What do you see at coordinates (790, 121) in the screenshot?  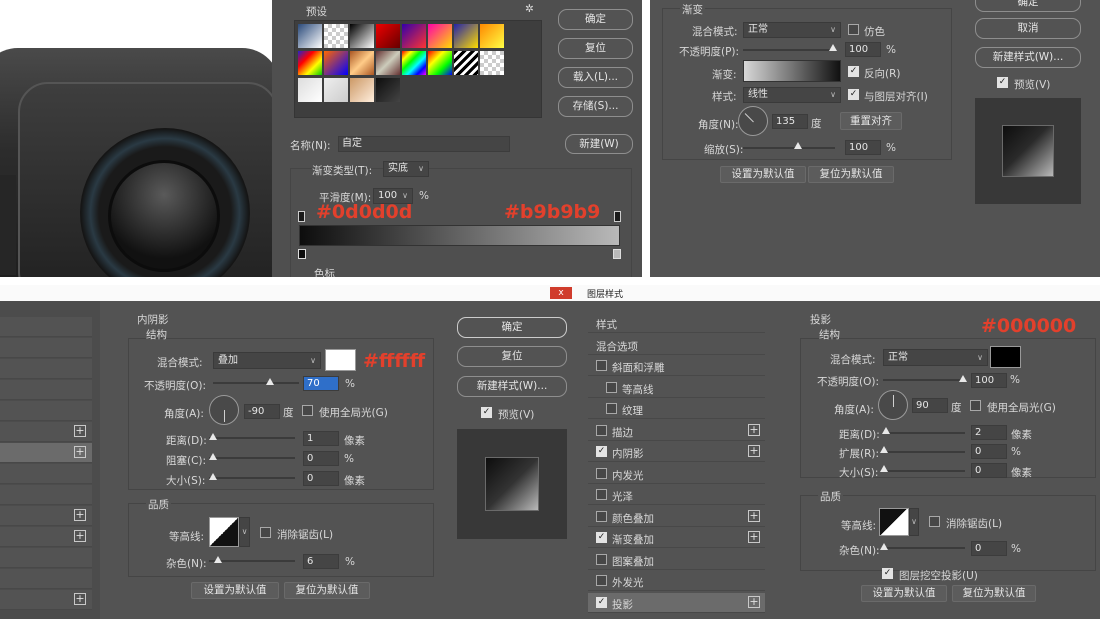 I see `go-angle-input: 135` at bounding box center [790, 121].